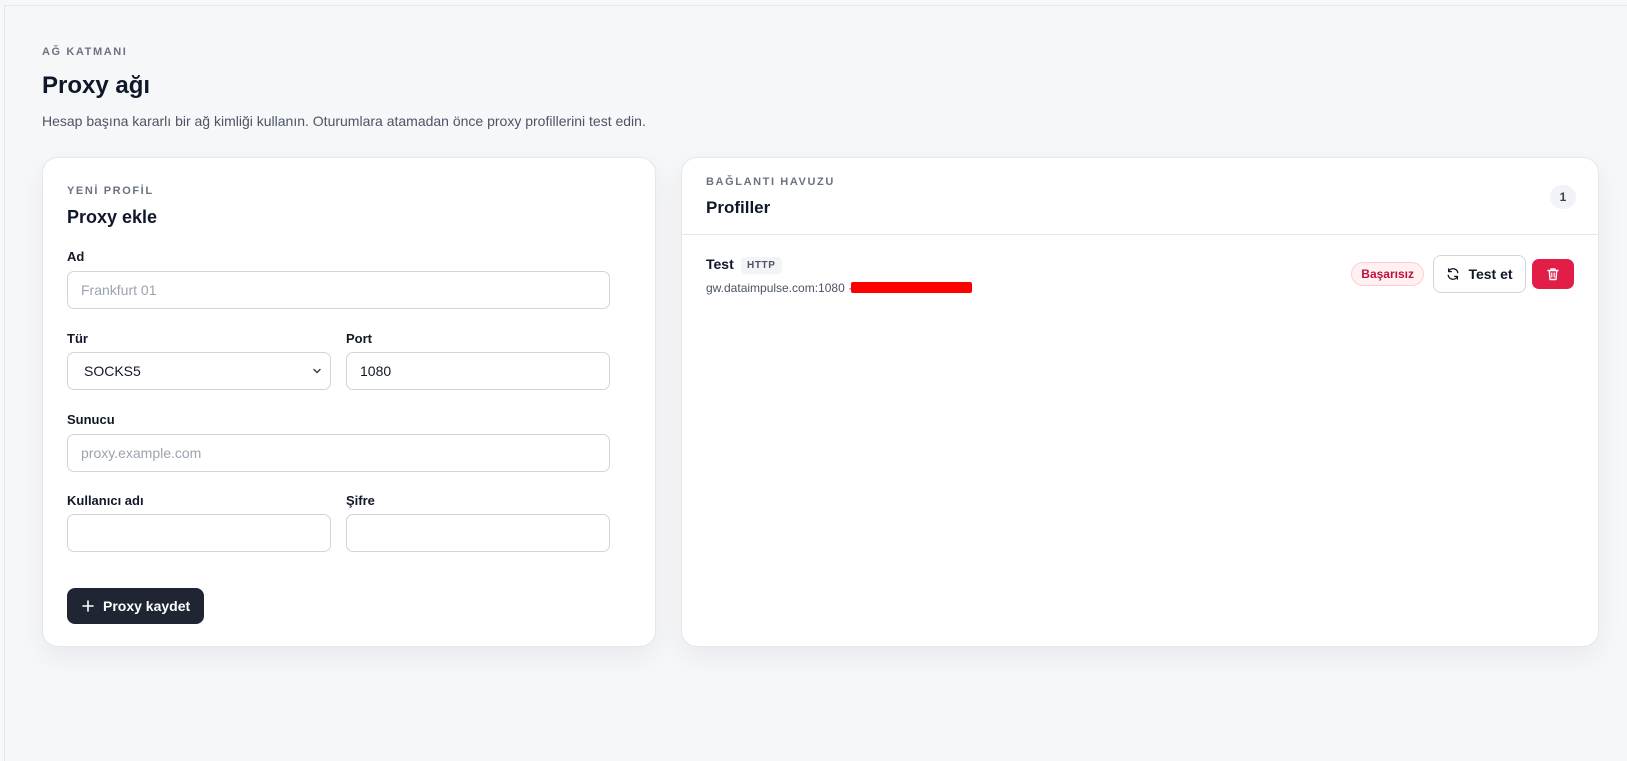  Describe the element at coordinates (359, 338) in the screenshot. I see `port-label: Port` at that location.